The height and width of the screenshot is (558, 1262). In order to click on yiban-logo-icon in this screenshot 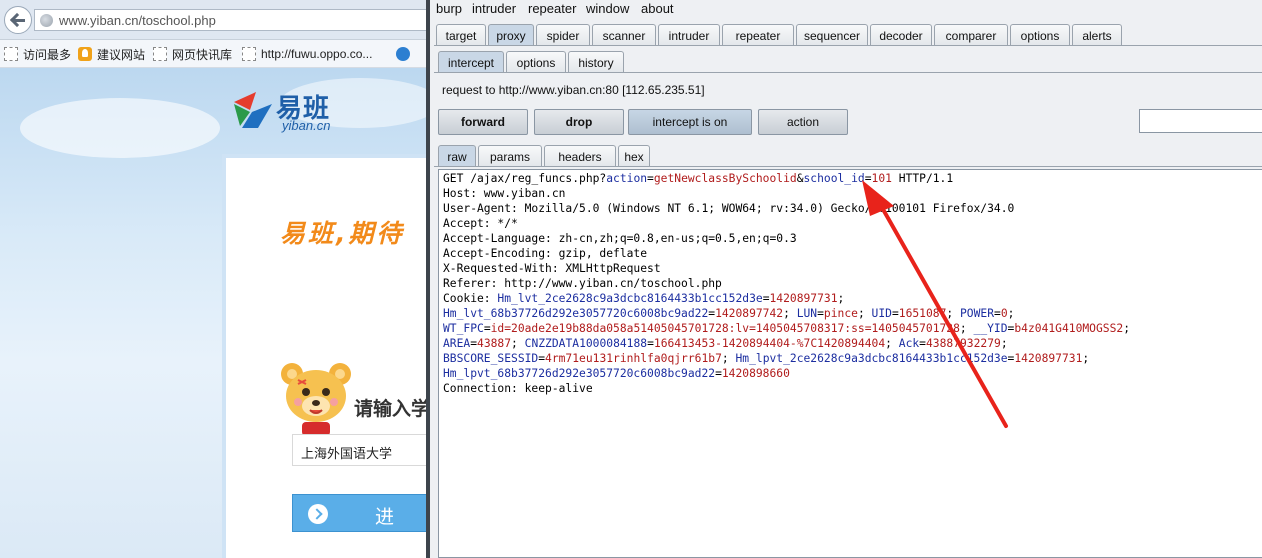, I will do `click(253, 110)`.